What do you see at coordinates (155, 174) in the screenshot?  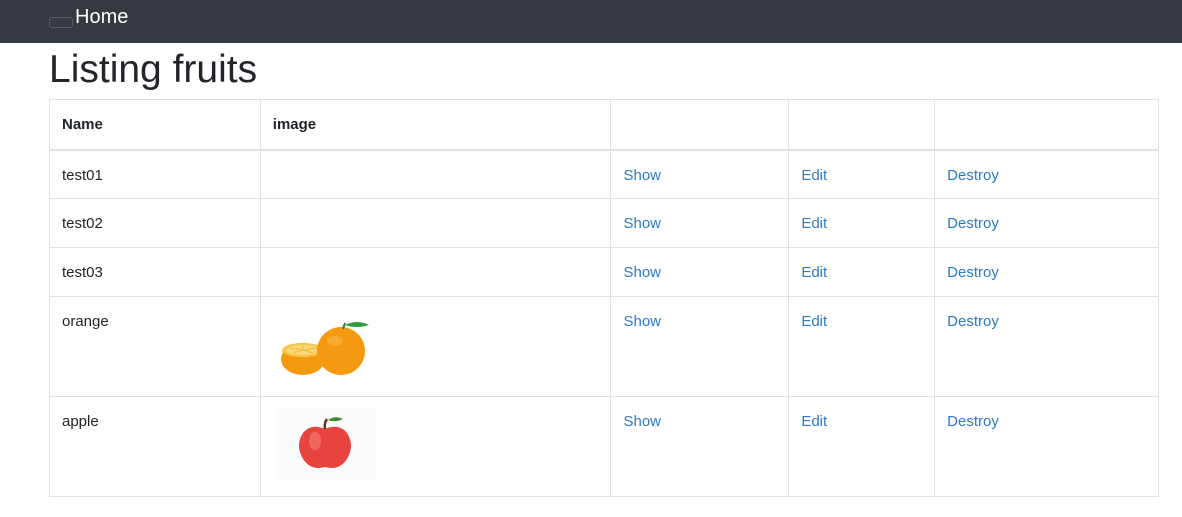 I see `fruit-name: test01` at bounding box center [155, 174].